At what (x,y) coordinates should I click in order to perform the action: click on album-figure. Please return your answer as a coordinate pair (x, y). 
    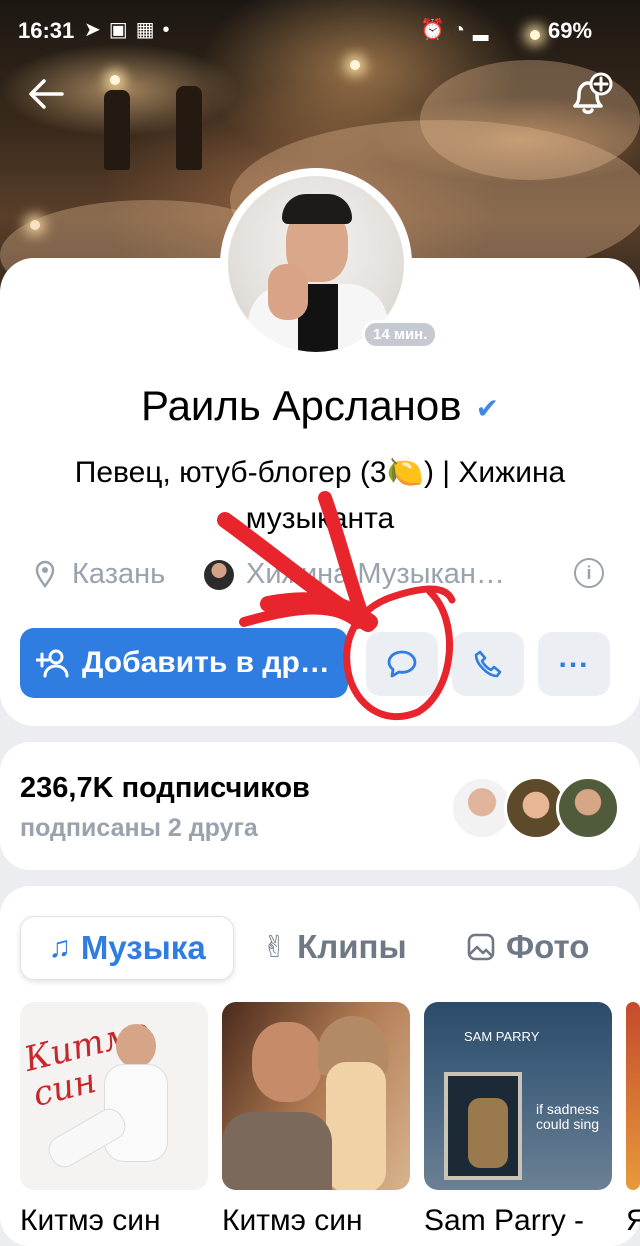
    Looking at the image, I should click on (488, 1133).